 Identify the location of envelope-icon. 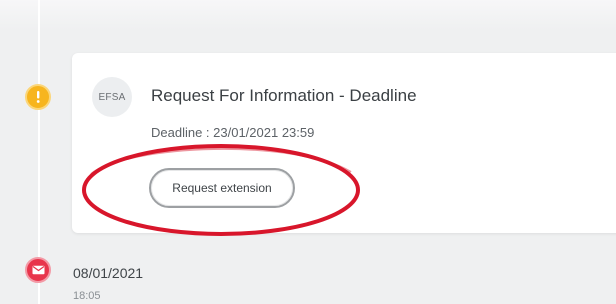
(38, 270).